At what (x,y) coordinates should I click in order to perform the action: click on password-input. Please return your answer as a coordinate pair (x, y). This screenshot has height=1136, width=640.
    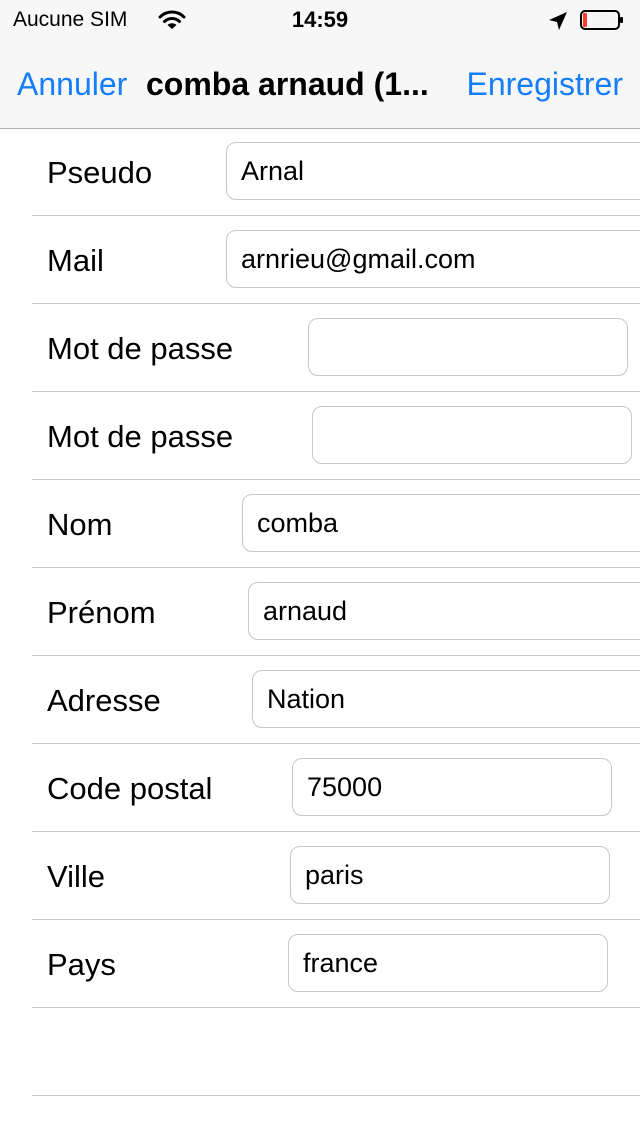
    Looking at the image, I should click on (468, 347).